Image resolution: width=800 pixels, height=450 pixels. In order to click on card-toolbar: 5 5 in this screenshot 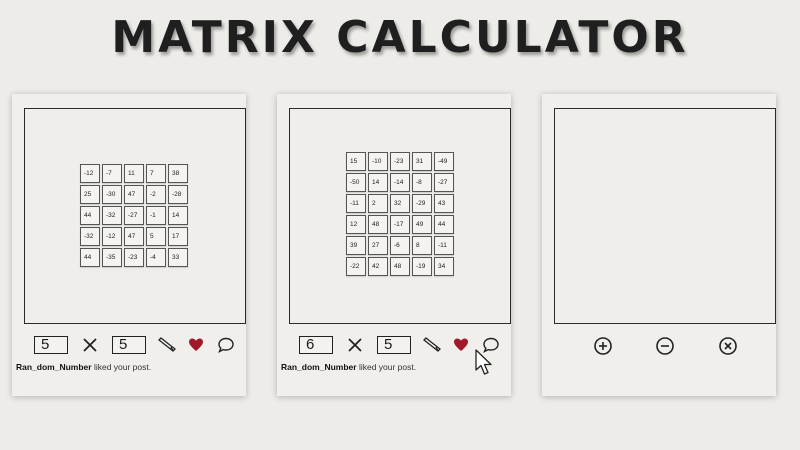, I will do `click(137, 345)`.